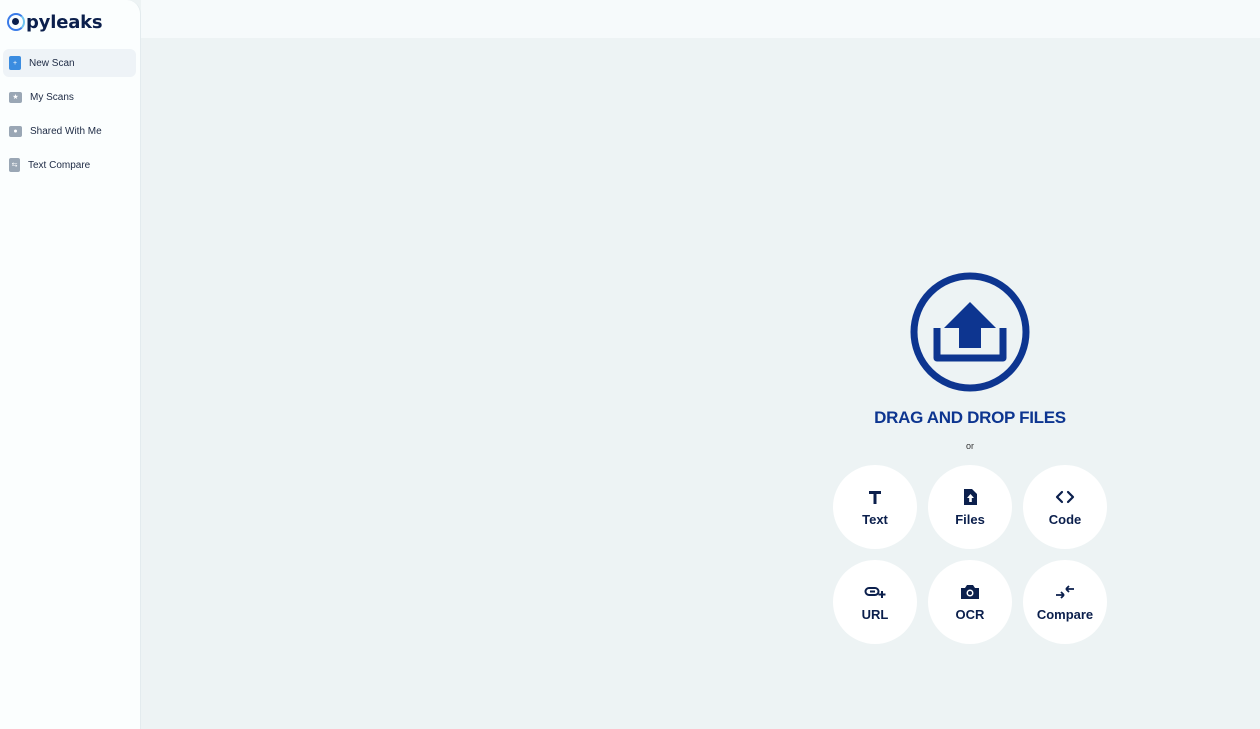  What do you see at coordinates (1065, 497) in the screenshot?
I see `code-icon` at bounding box center [1065, 497].